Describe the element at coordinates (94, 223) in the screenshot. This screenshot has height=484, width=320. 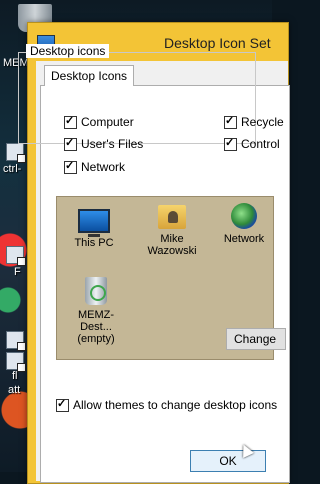
I see `this-pc-icon` at that location.